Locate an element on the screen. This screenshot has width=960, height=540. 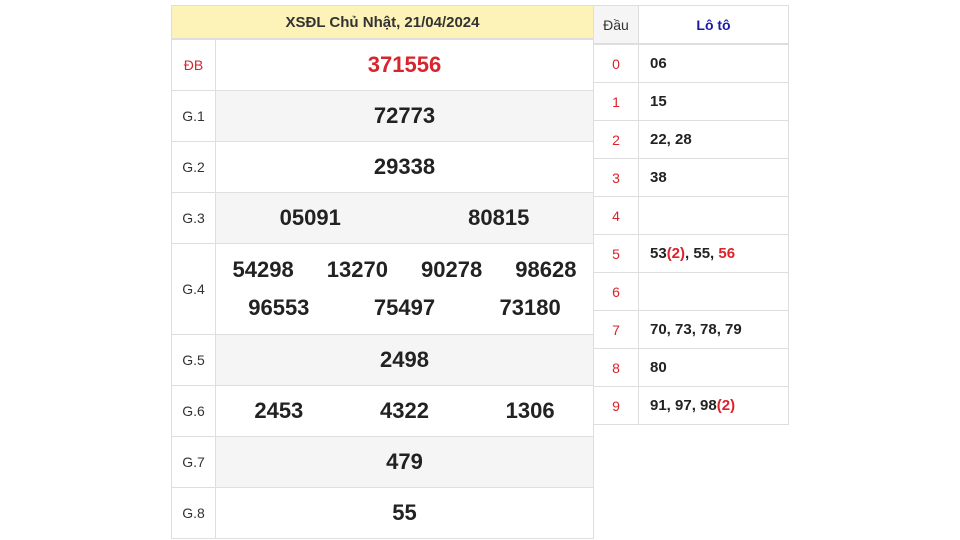
loto-head-digit: 2 is located at coordinates (616, 139).